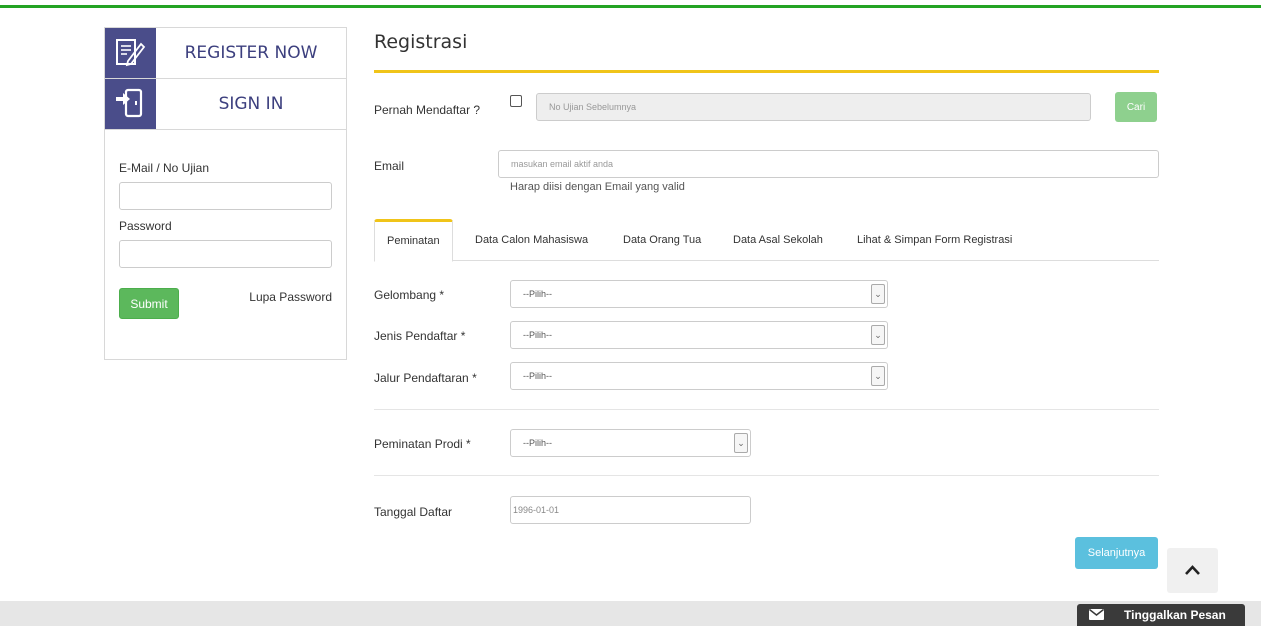 The width and height of the screenshot is (1261, 626). I want to click on no-ujian-sebelumnya-input: No Ujian Sebelumnya, so click(813, 107).